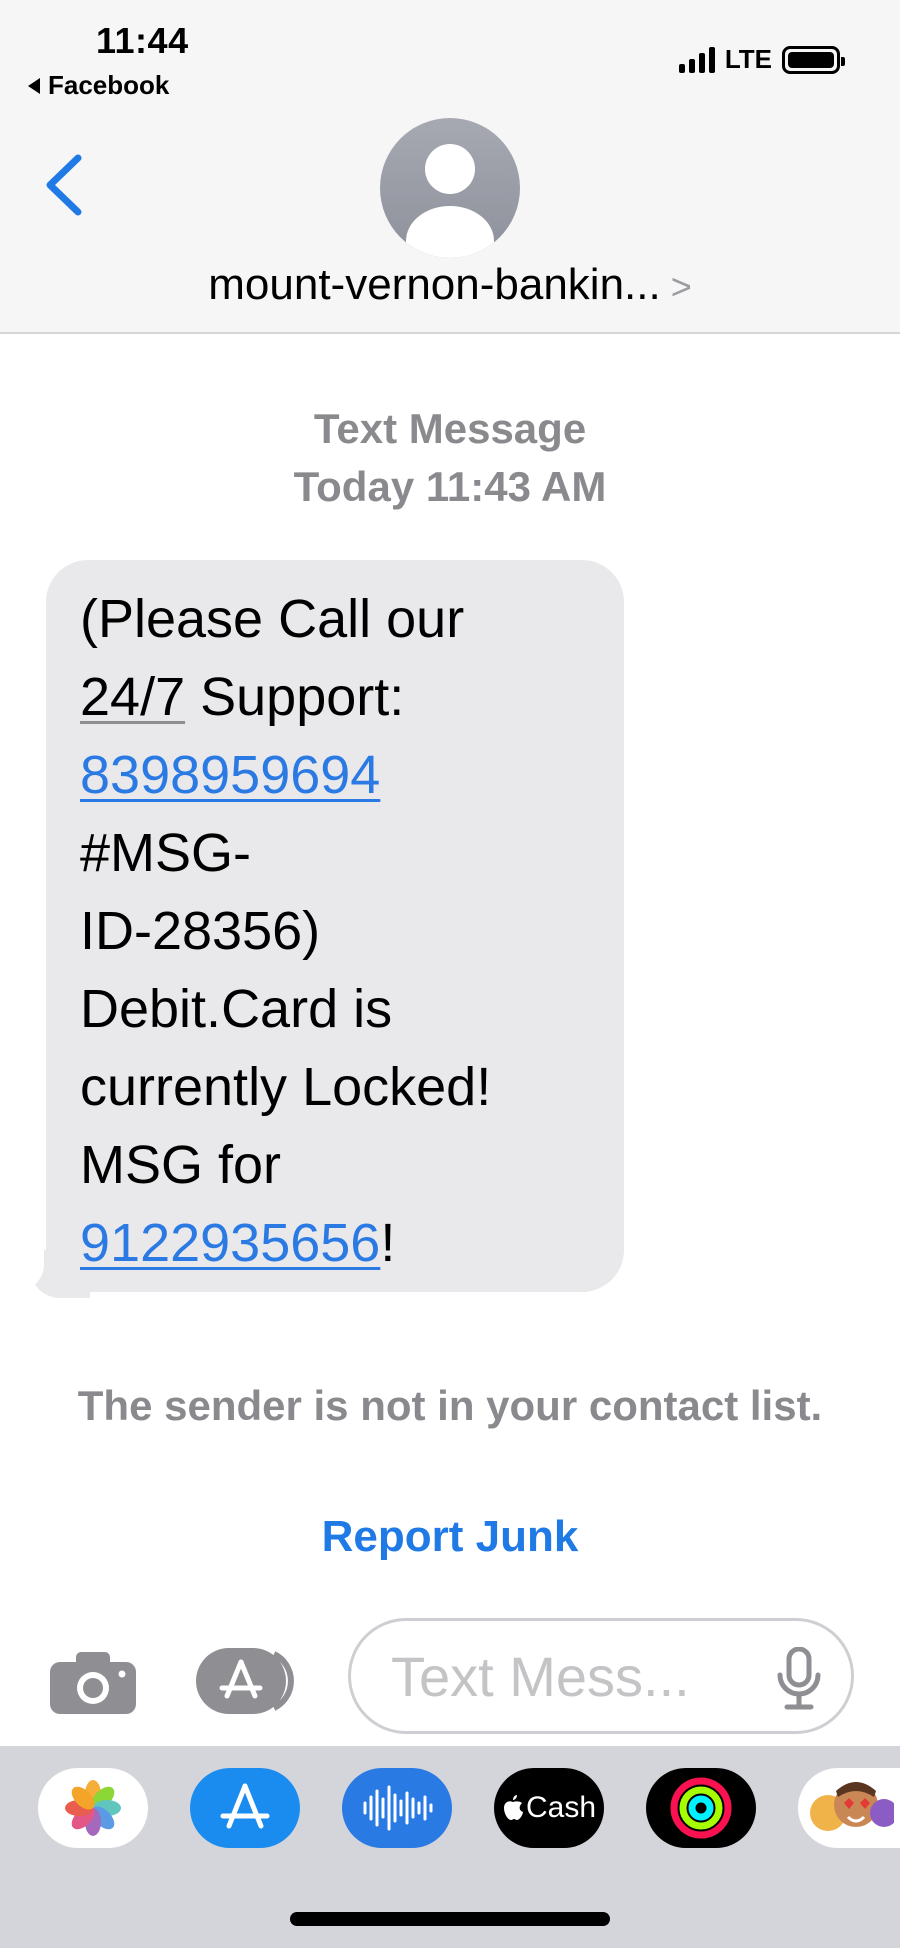 Image resolution: width=900 pixels, height=1948 pixels. What do you see at coordinates (286, 1087) in the screenshot?
I see `message-line: currently Locked!` at bounding box center [286, 1087].